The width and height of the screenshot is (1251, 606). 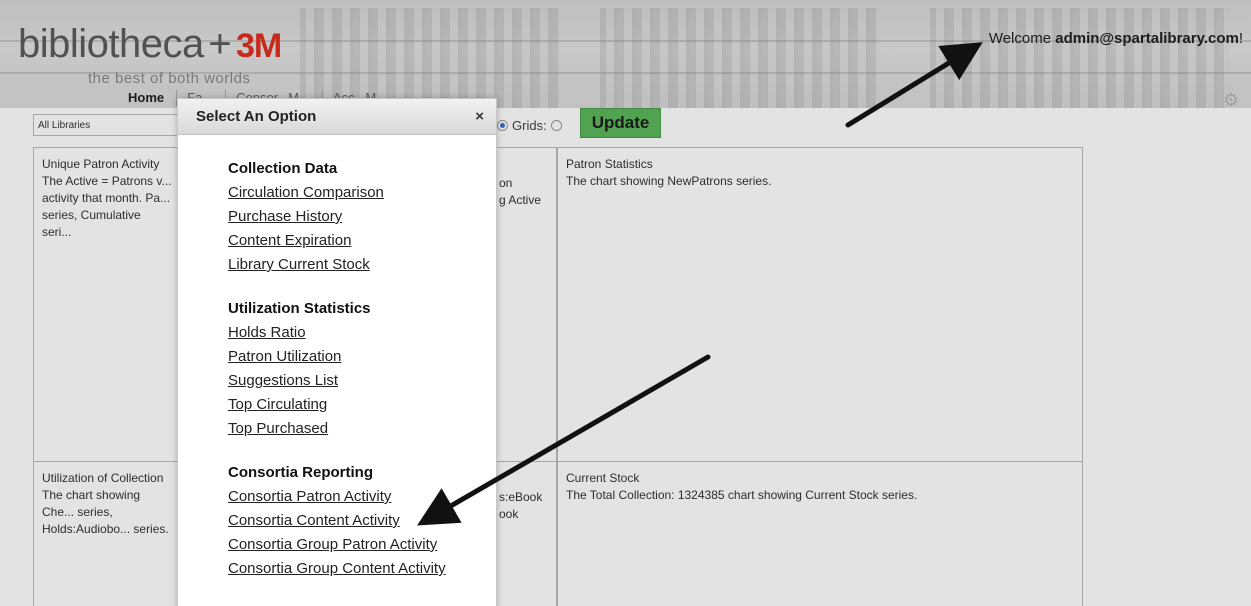 I want to click on view-options: Grids:, so click(x=529, y=125).